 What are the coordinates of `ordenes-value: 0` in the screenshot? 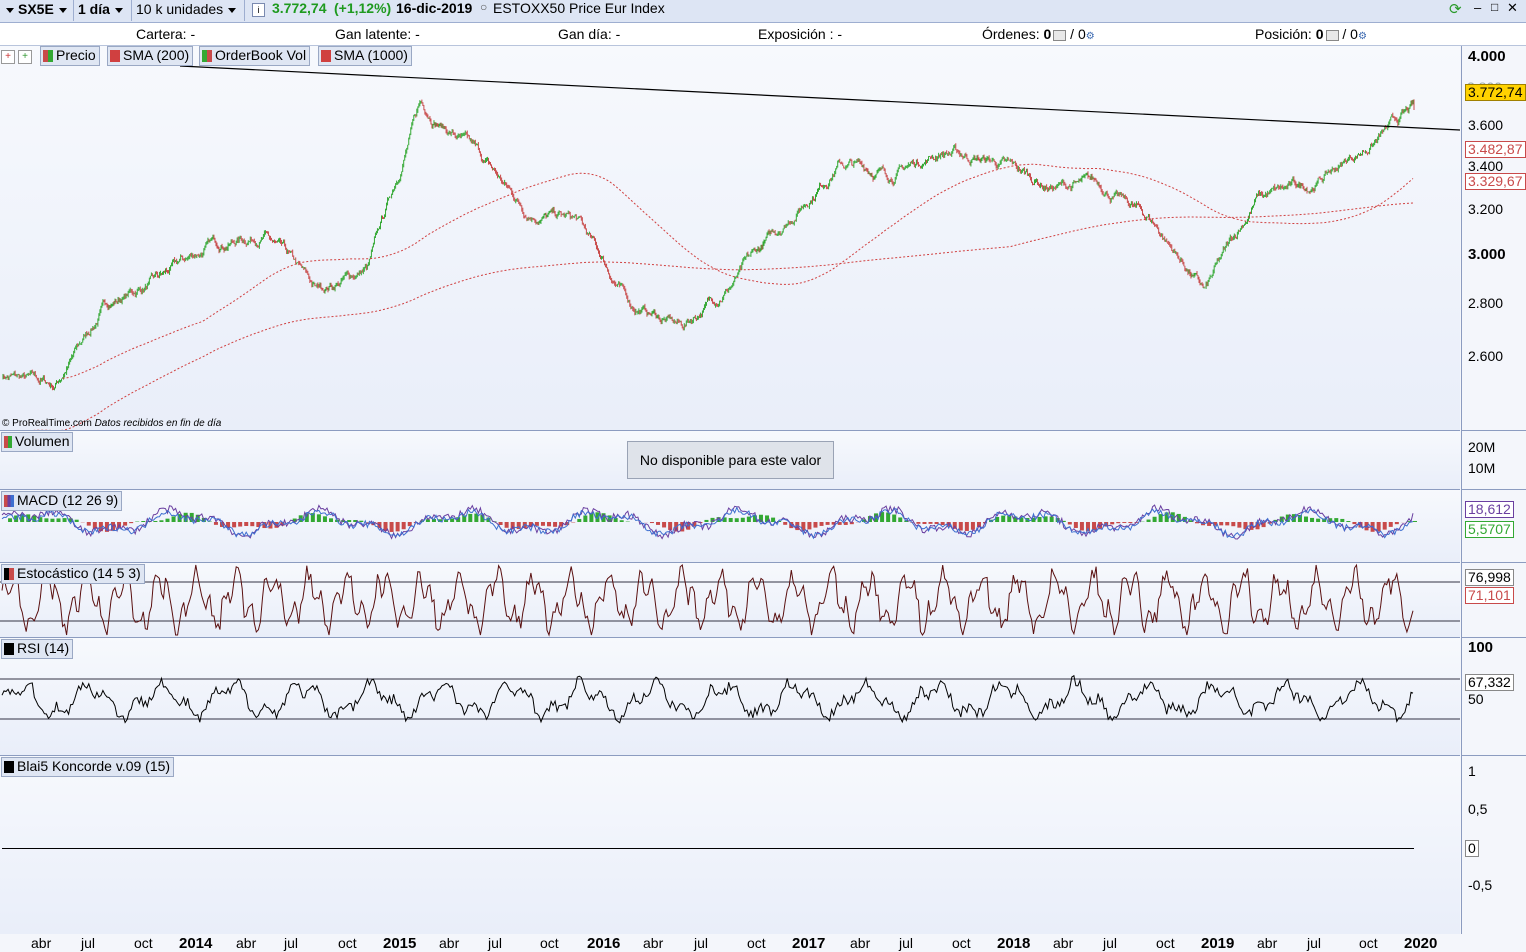 It's located at (1047, 34).